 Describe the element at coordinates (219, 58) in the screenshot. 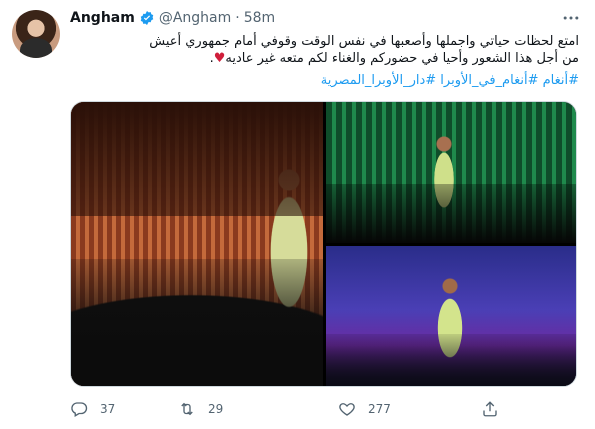

I see `heart-emoji-icon: ♥` at that location.